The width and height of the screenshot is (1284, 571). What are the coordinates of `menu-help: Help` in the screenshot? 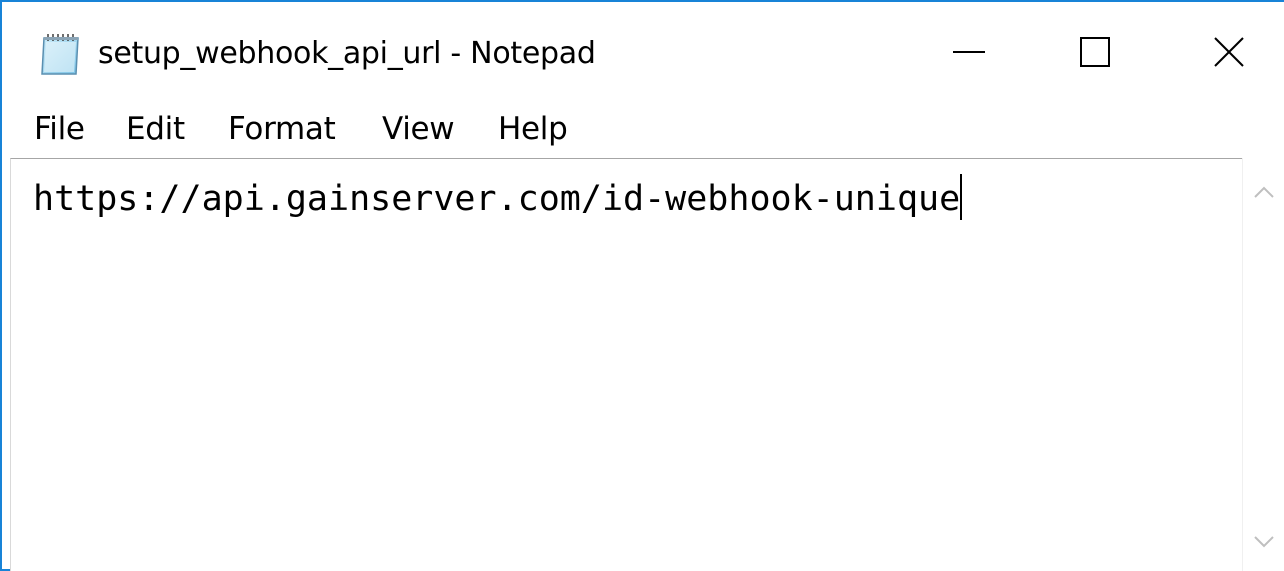 It's located at (533, 129).